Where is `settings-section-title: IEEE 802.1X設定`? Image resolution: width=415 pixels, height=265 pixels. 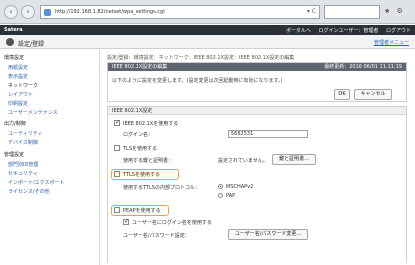
settings-section-title: IEEE 802.1X設定 is located at coordinates (257, 111).